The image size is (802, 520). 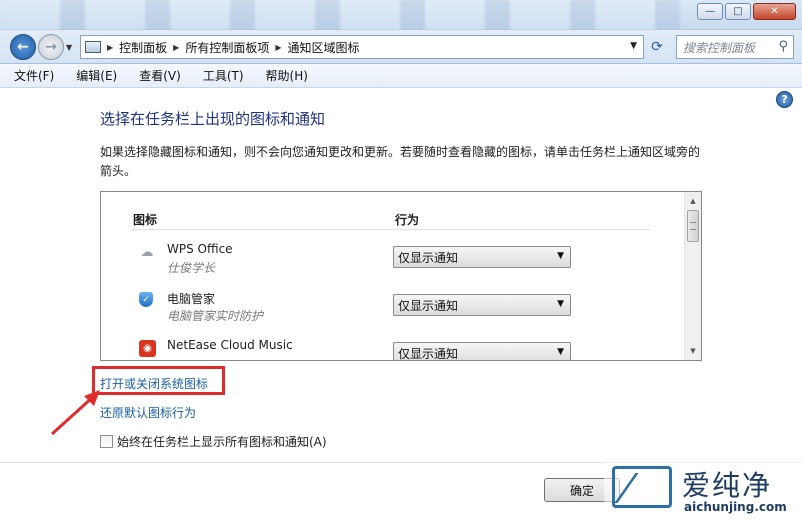 What do you see at coordinates (324, 47) in the screenshot?
I see `breadcrumb-notification-icons: 通知区域图标` at bounding box center [324, 47].